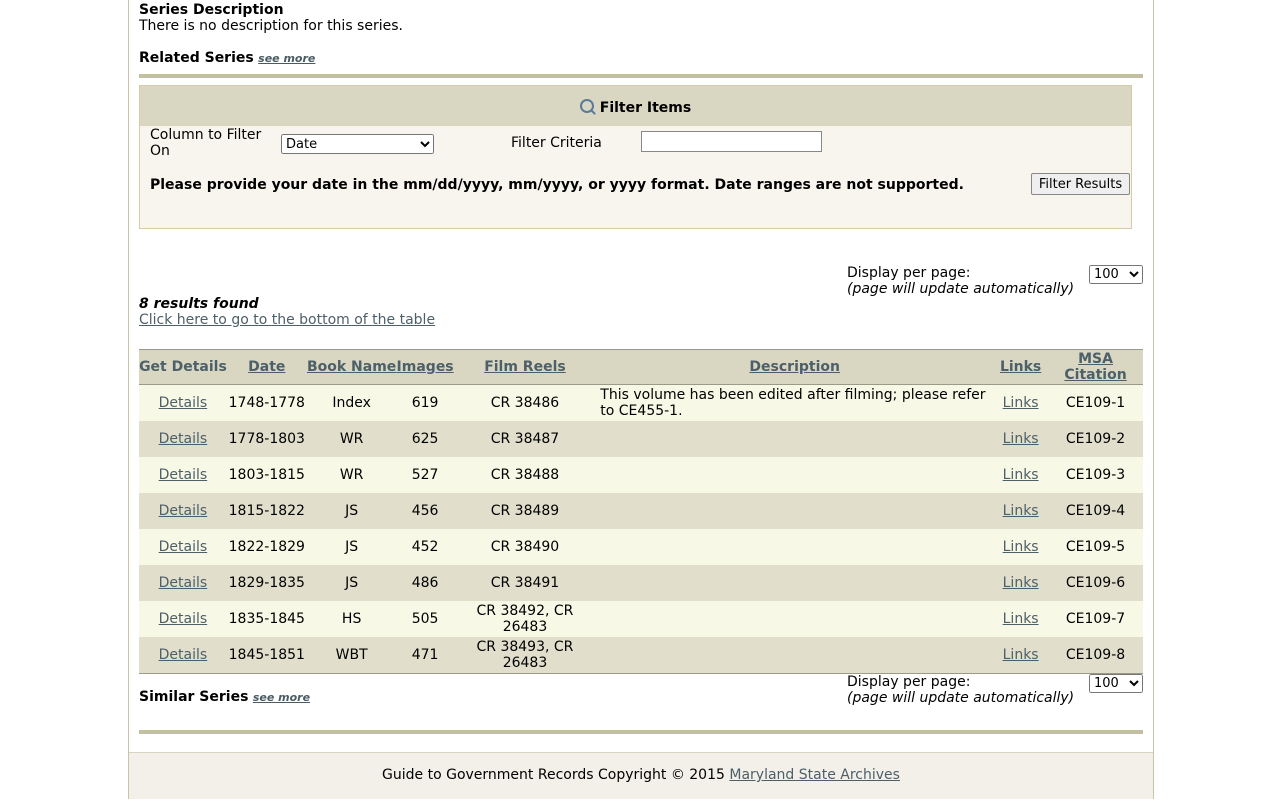  What do you see at coordinates (525, 439) in the screenshot?
I see `cell-film-reels: CR 38487` at bounding box center [525, 439].